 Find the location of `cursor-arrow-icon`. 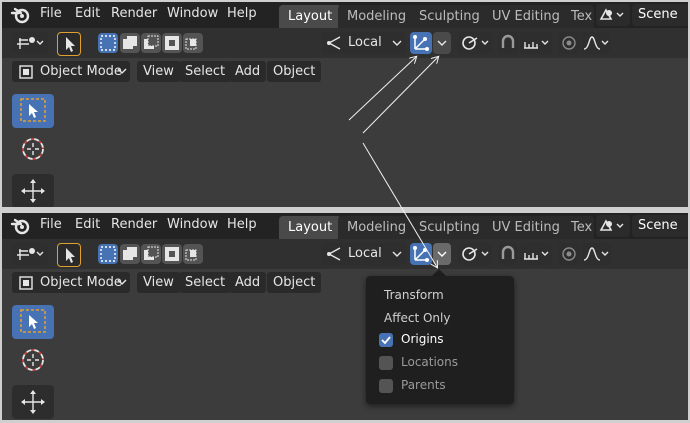

cursor-arrow-icon is located at coordinates (70, 44).